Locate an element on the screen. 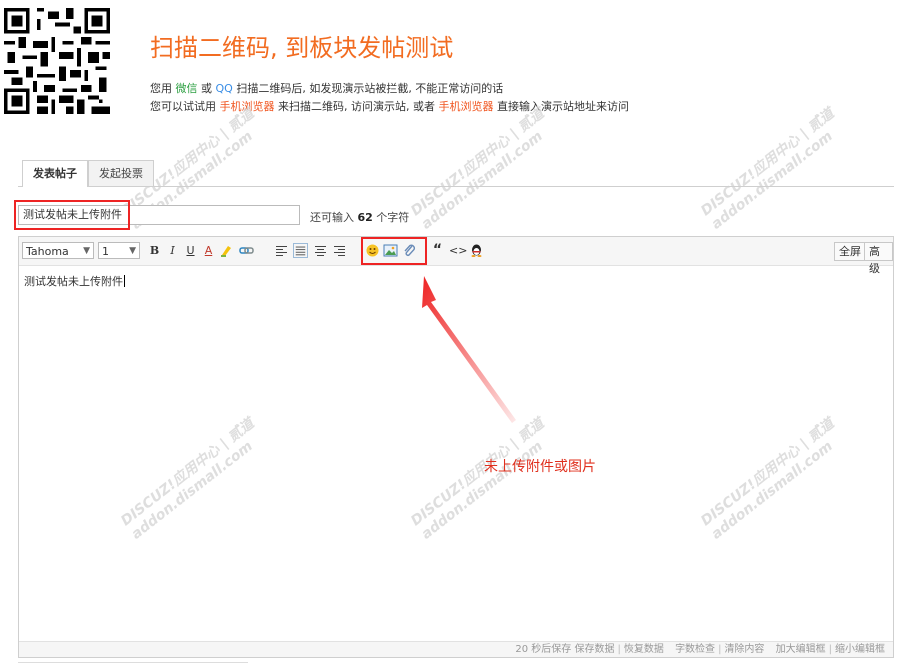  qq-penguin-icon is located at coordinates (476, 250).